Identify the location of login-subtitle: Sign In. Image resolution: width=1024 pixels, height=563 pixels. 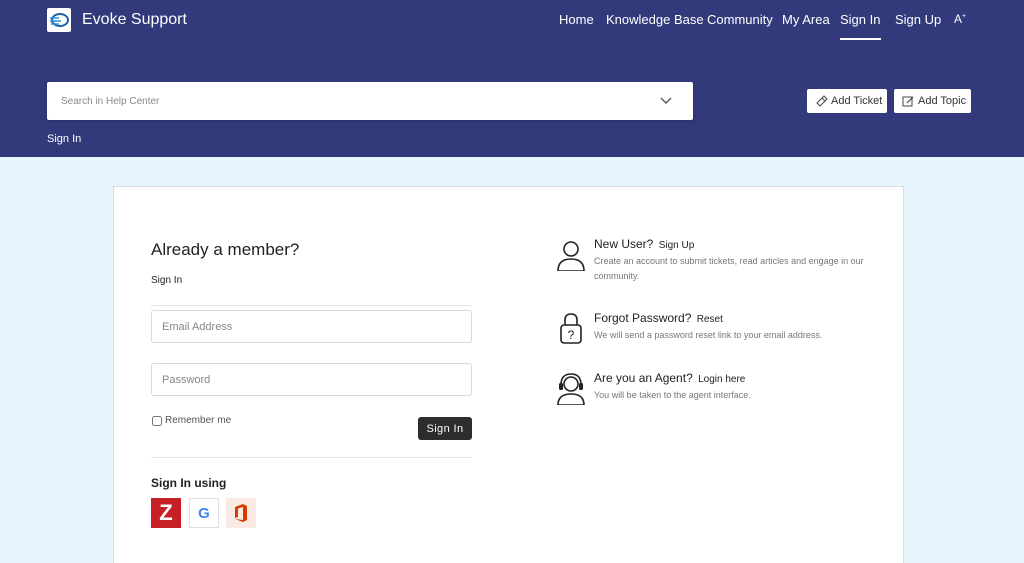
(167, 280).